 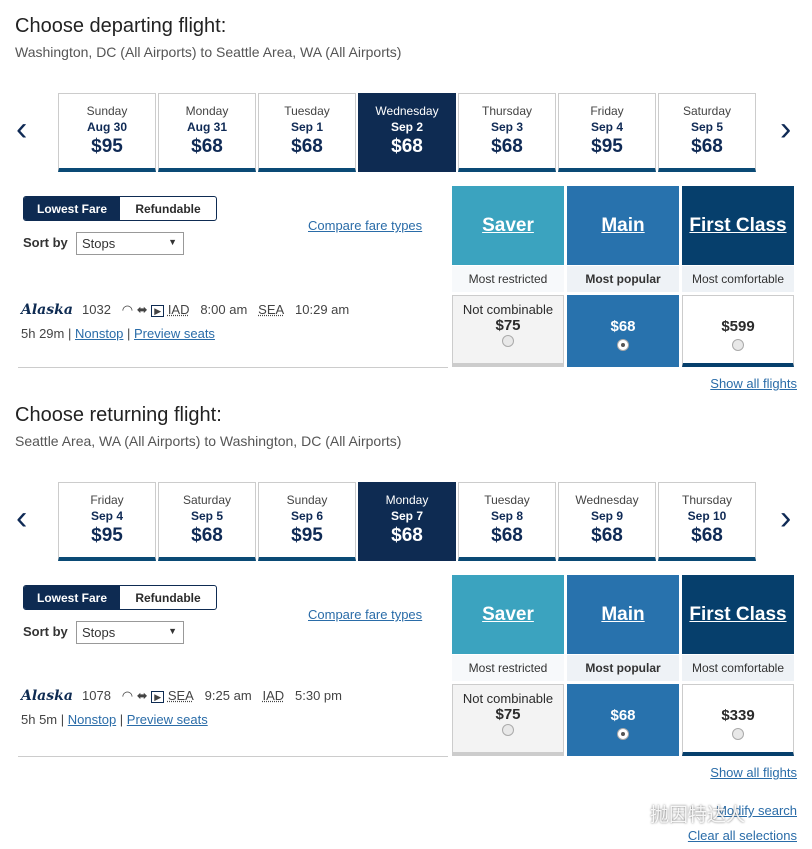 I want to click on date-tile: Wednesday Sep 2 $68, so click(x=407, y=132).